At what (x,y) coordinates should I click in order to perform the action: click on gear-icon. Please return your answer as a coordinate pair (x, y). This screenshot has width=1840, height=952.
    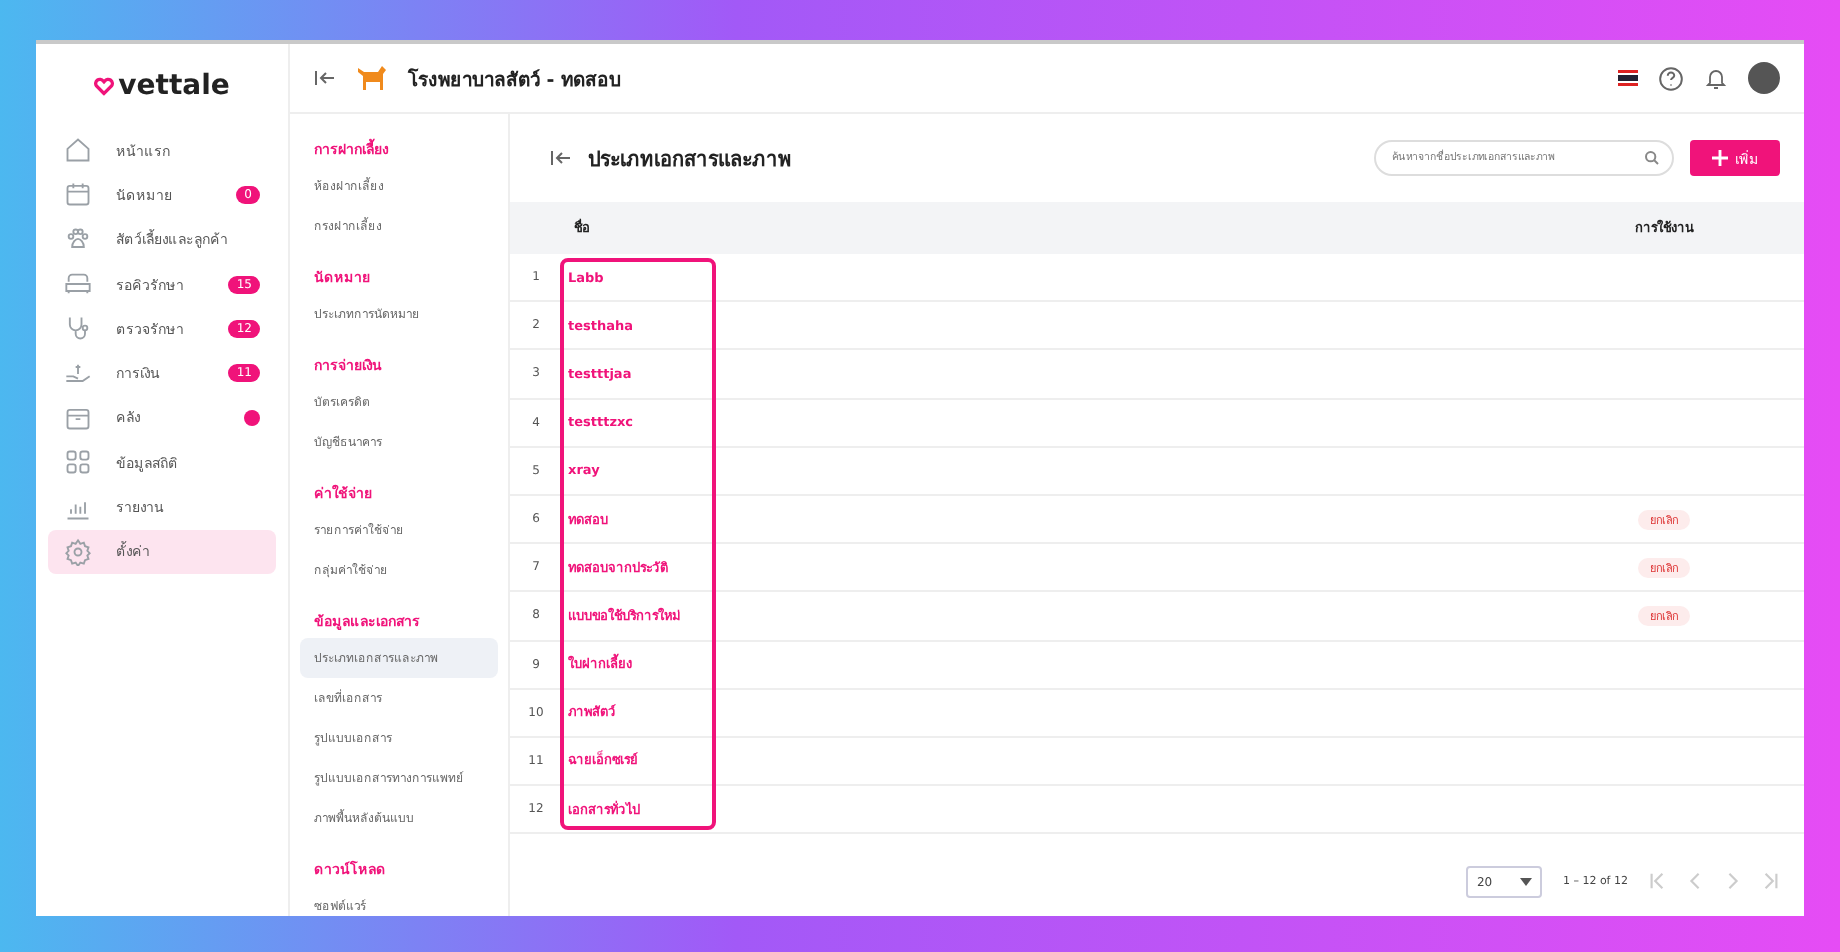
    Looking at the image, I should click on (78, 551).